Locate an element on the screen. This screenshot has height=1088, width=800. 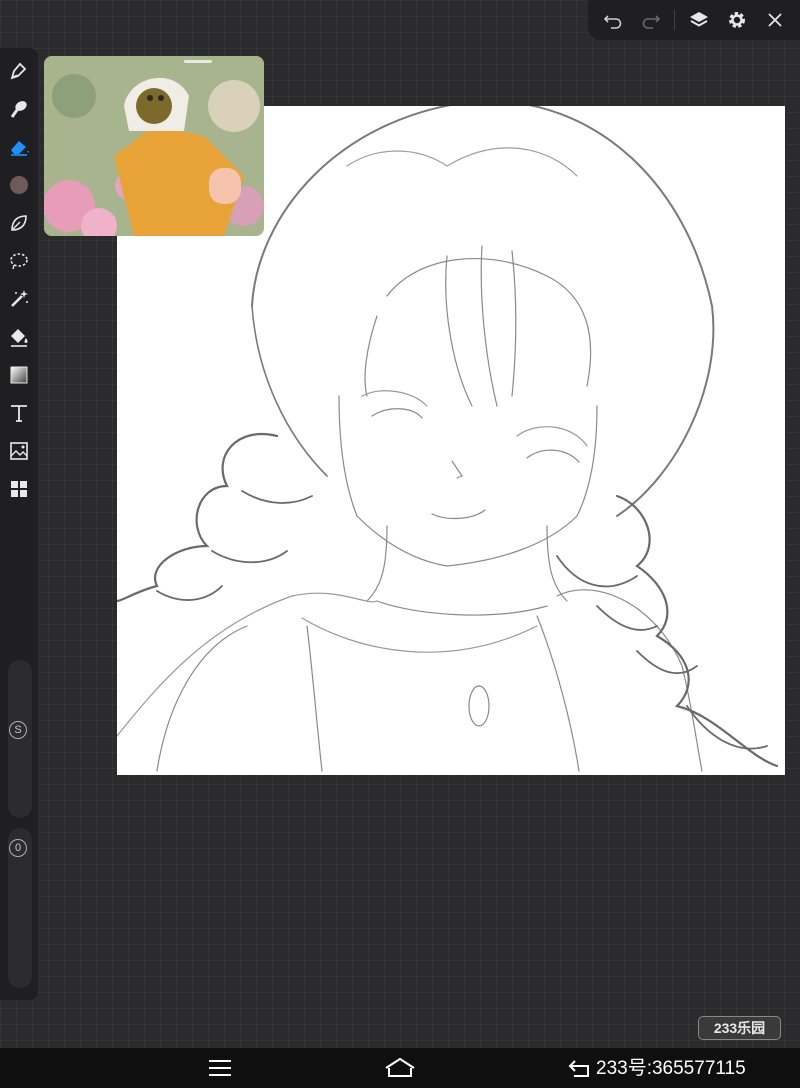
user-id-label: 233号:365577115 is located at coordinates (671, 1068).